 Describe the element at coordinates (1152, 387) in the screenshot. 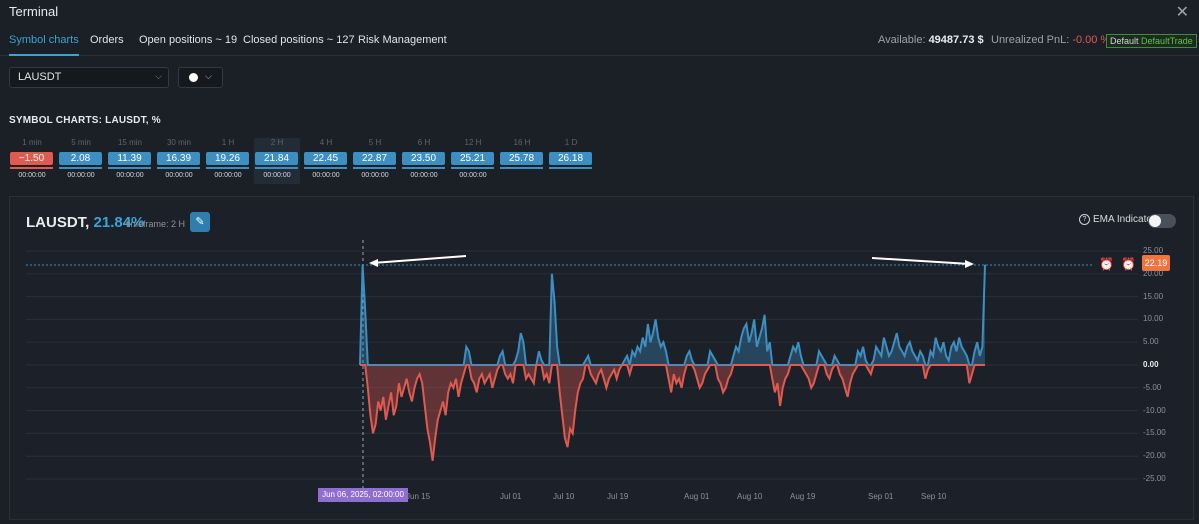

I see `y-tick-label: -5.00` at that location.